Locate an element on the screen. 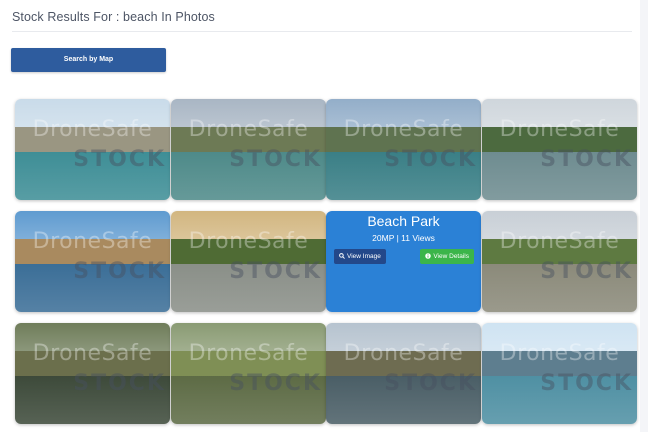 This screenshot has width=648, height=432. view-image-label: View Image is located at coordinates (364, 256).